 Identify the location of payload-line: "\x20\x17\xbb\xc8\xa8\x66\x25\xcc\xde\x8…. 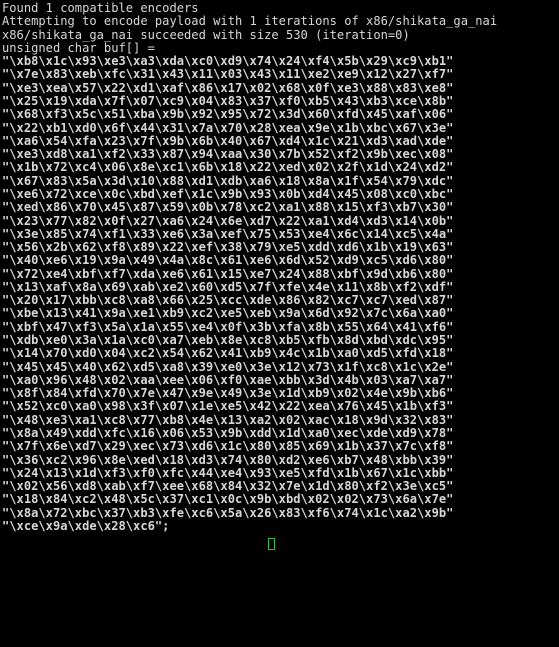
(228, 300).